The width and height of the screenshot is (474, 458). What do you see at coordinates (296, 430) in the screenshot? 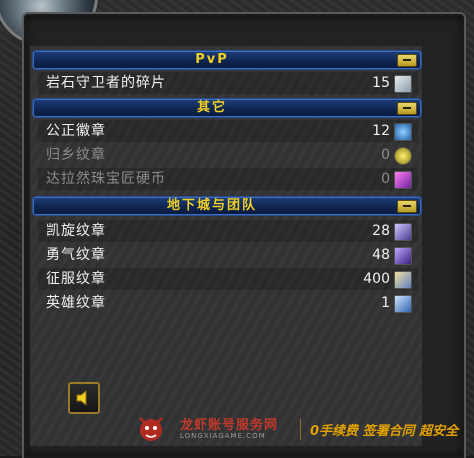
I see `watermark: 龙虾账号服务网 LONGXIAGAME.COM 0手续费 签署合同 超安全` at bounding box center [296, 430].